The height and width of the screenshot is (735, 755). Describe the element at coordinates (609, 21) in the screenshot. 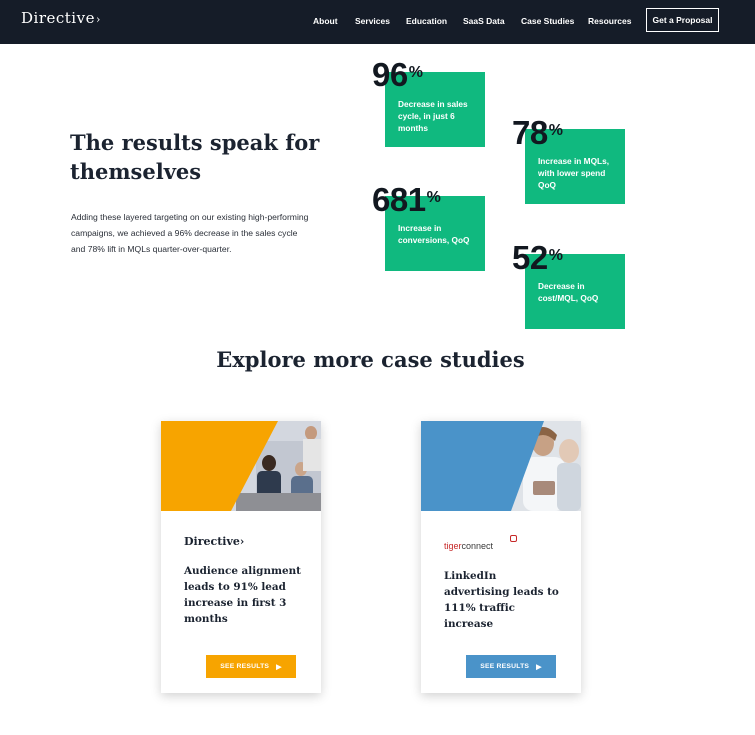

I see `nav-link-resources: Resources` at that location.